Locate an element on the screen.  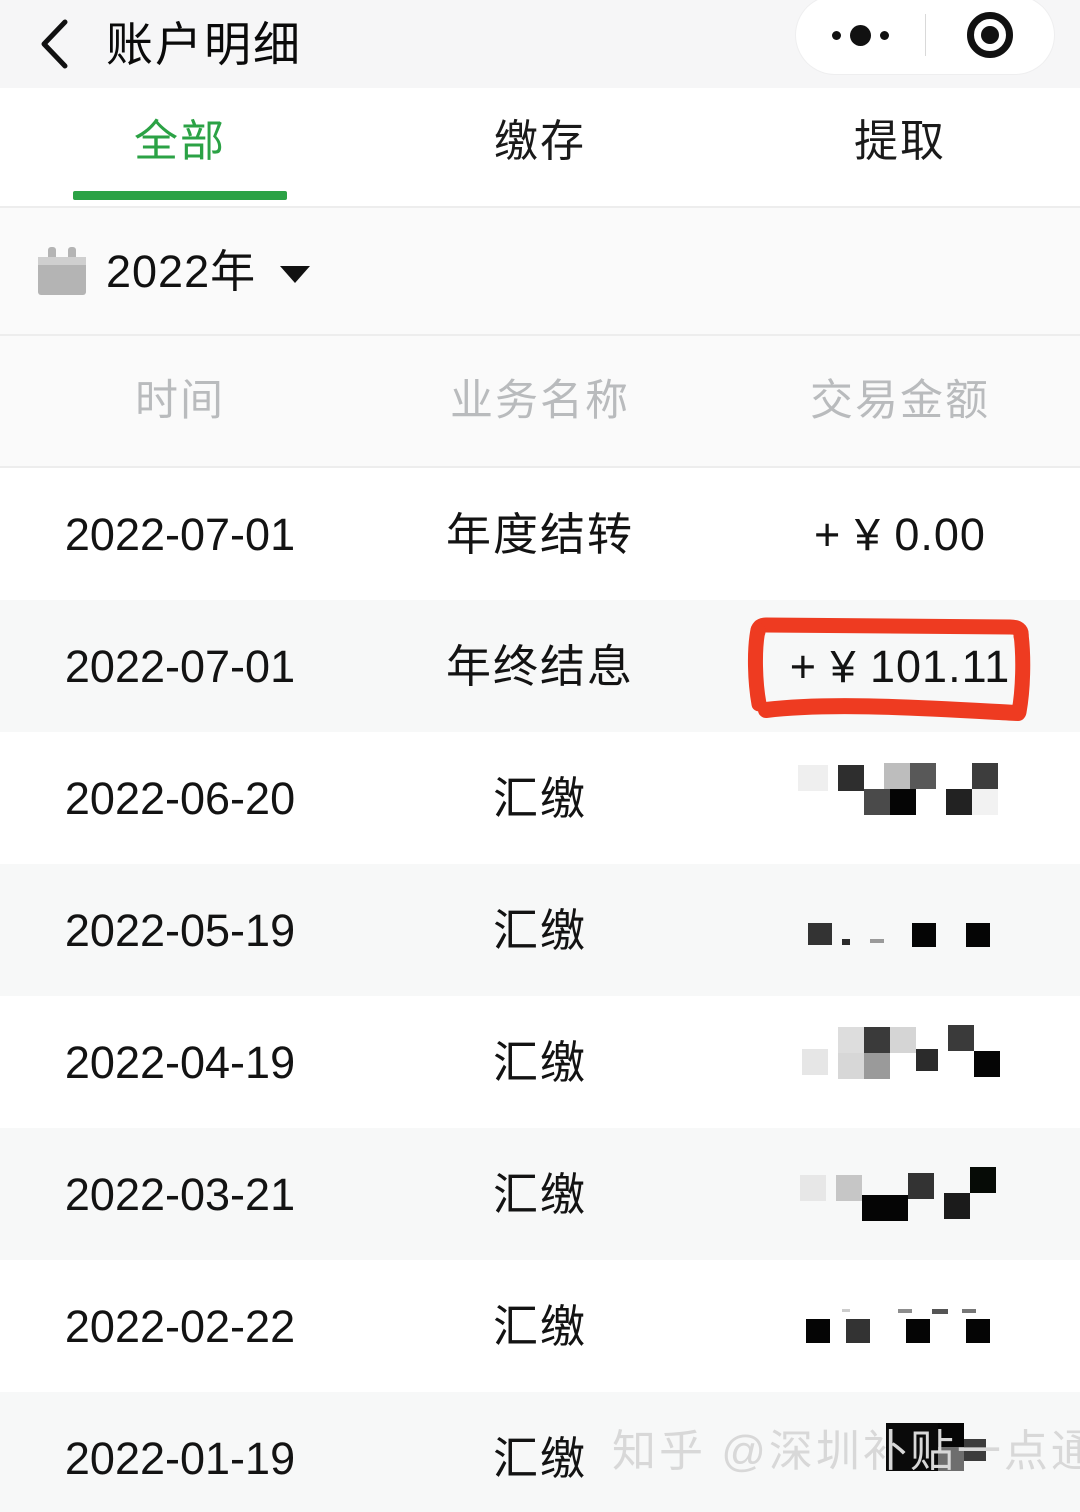
table-row: 2022-04-19 汇缴 is located at coordinates (540, 1062).